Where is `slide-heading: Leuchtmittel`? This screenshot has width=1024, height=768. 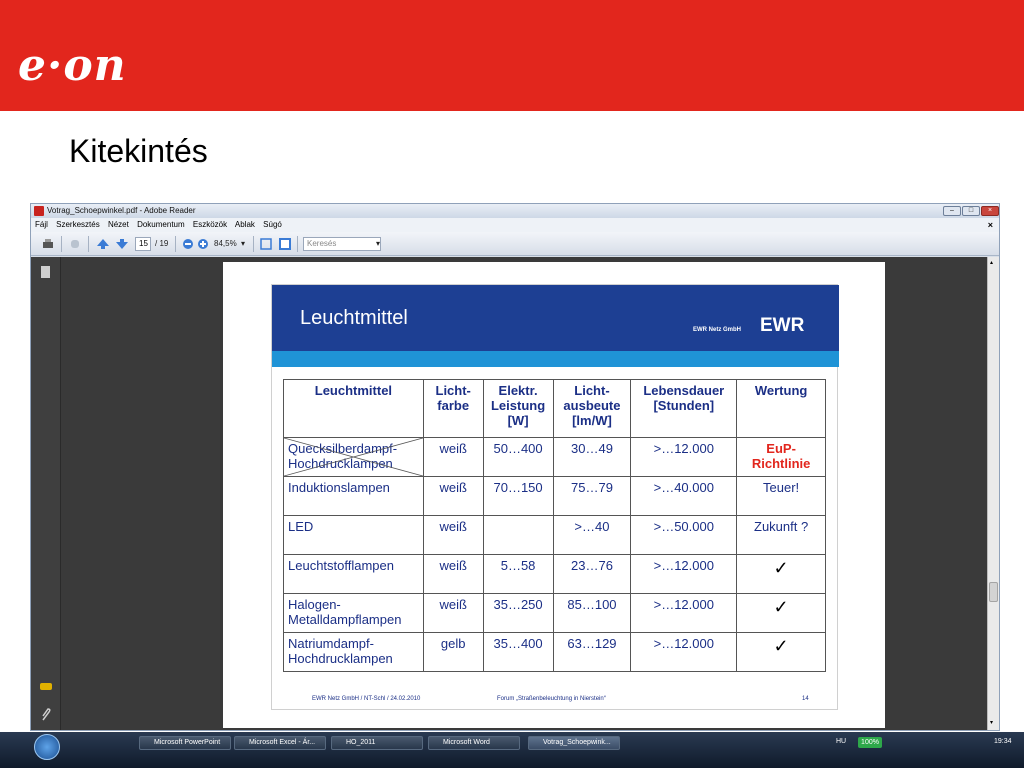
slide-heading: Leuchtmittel is located at coordinates (354, 318).